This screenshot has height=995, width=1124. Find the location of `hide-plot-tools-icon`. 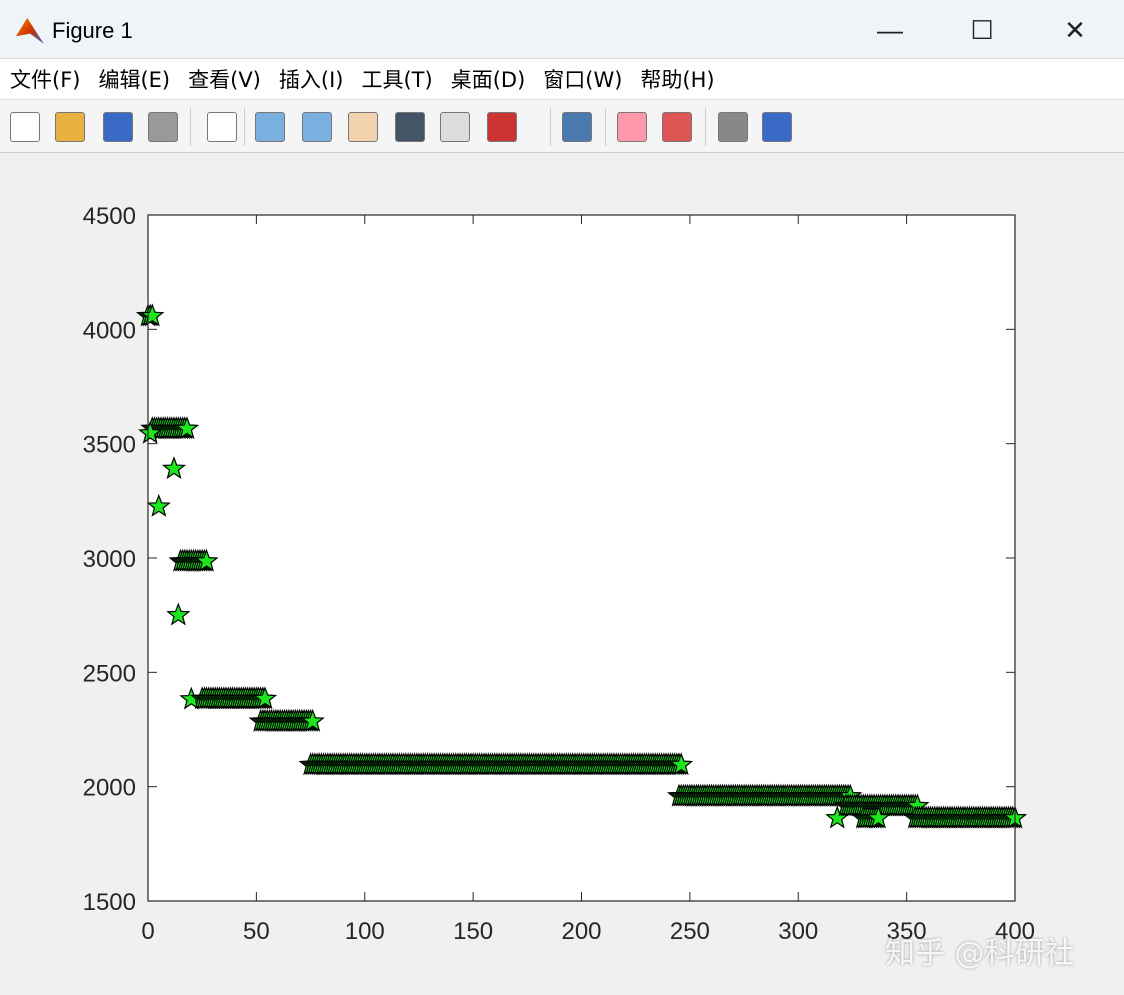

hide-plot-tools-icon is located at coordinates (733, 127).